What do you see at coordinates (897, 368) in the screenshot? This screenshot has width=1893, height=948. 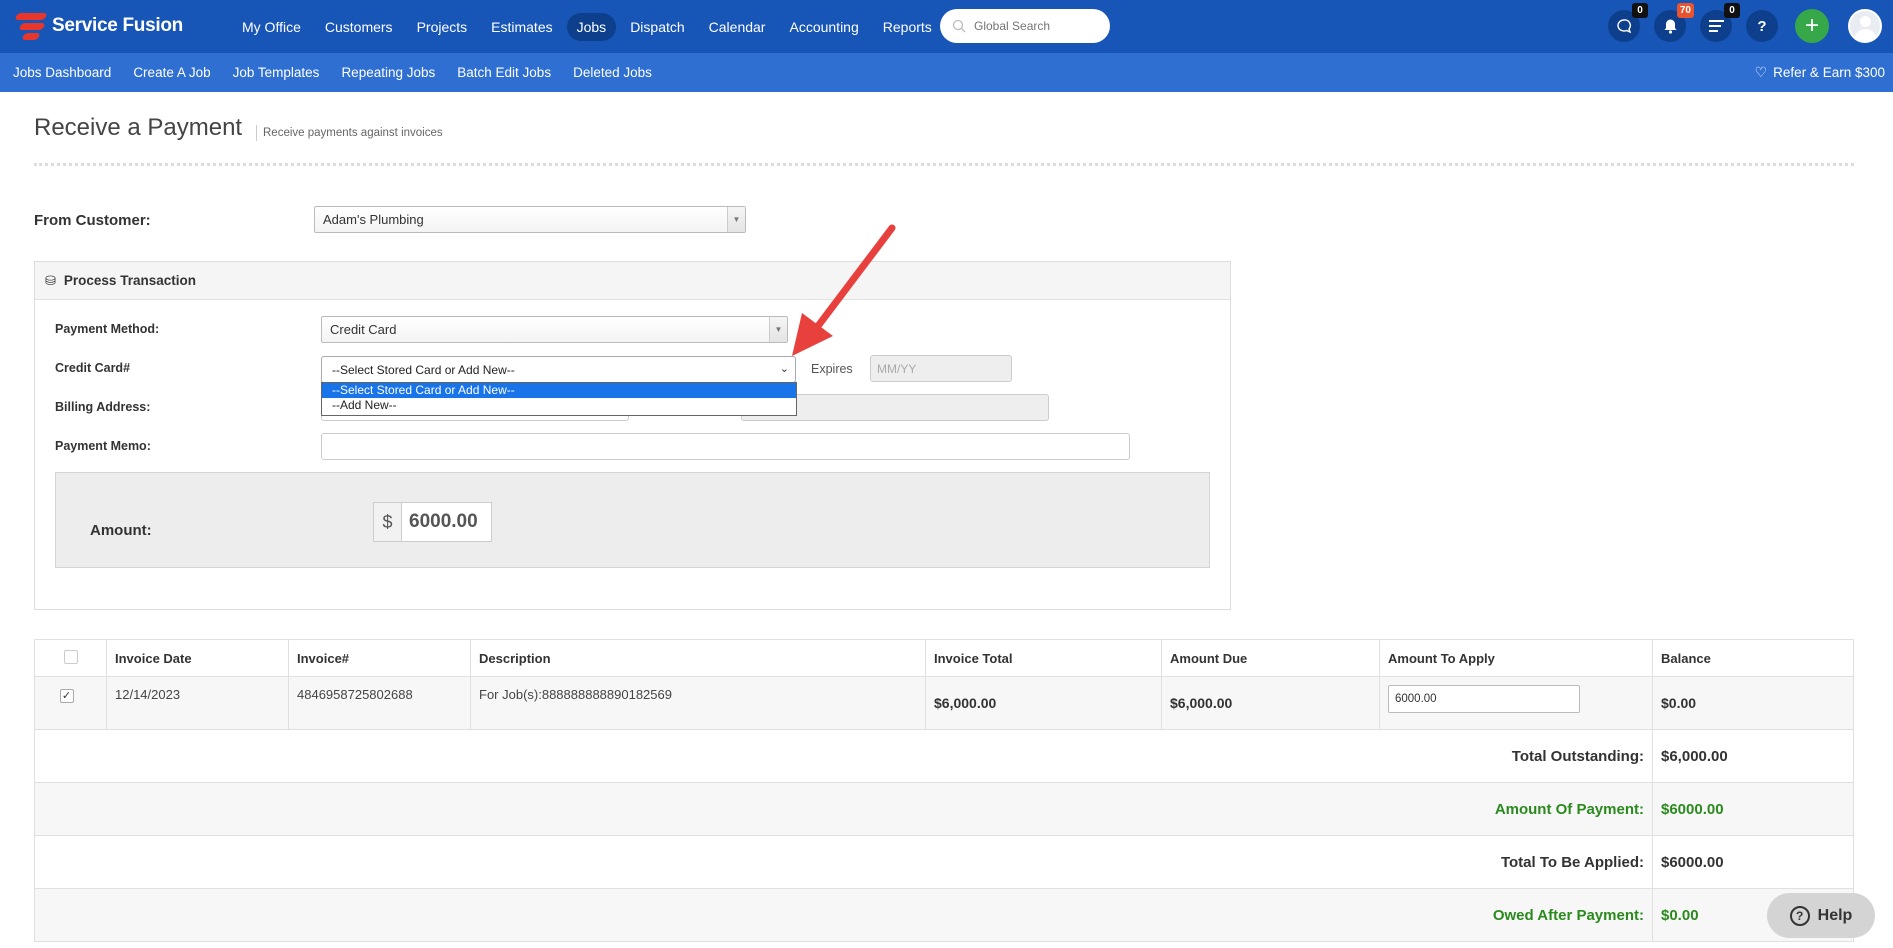 I see `expires-placeholder: MM/YY` at bounding box center [897, 368].